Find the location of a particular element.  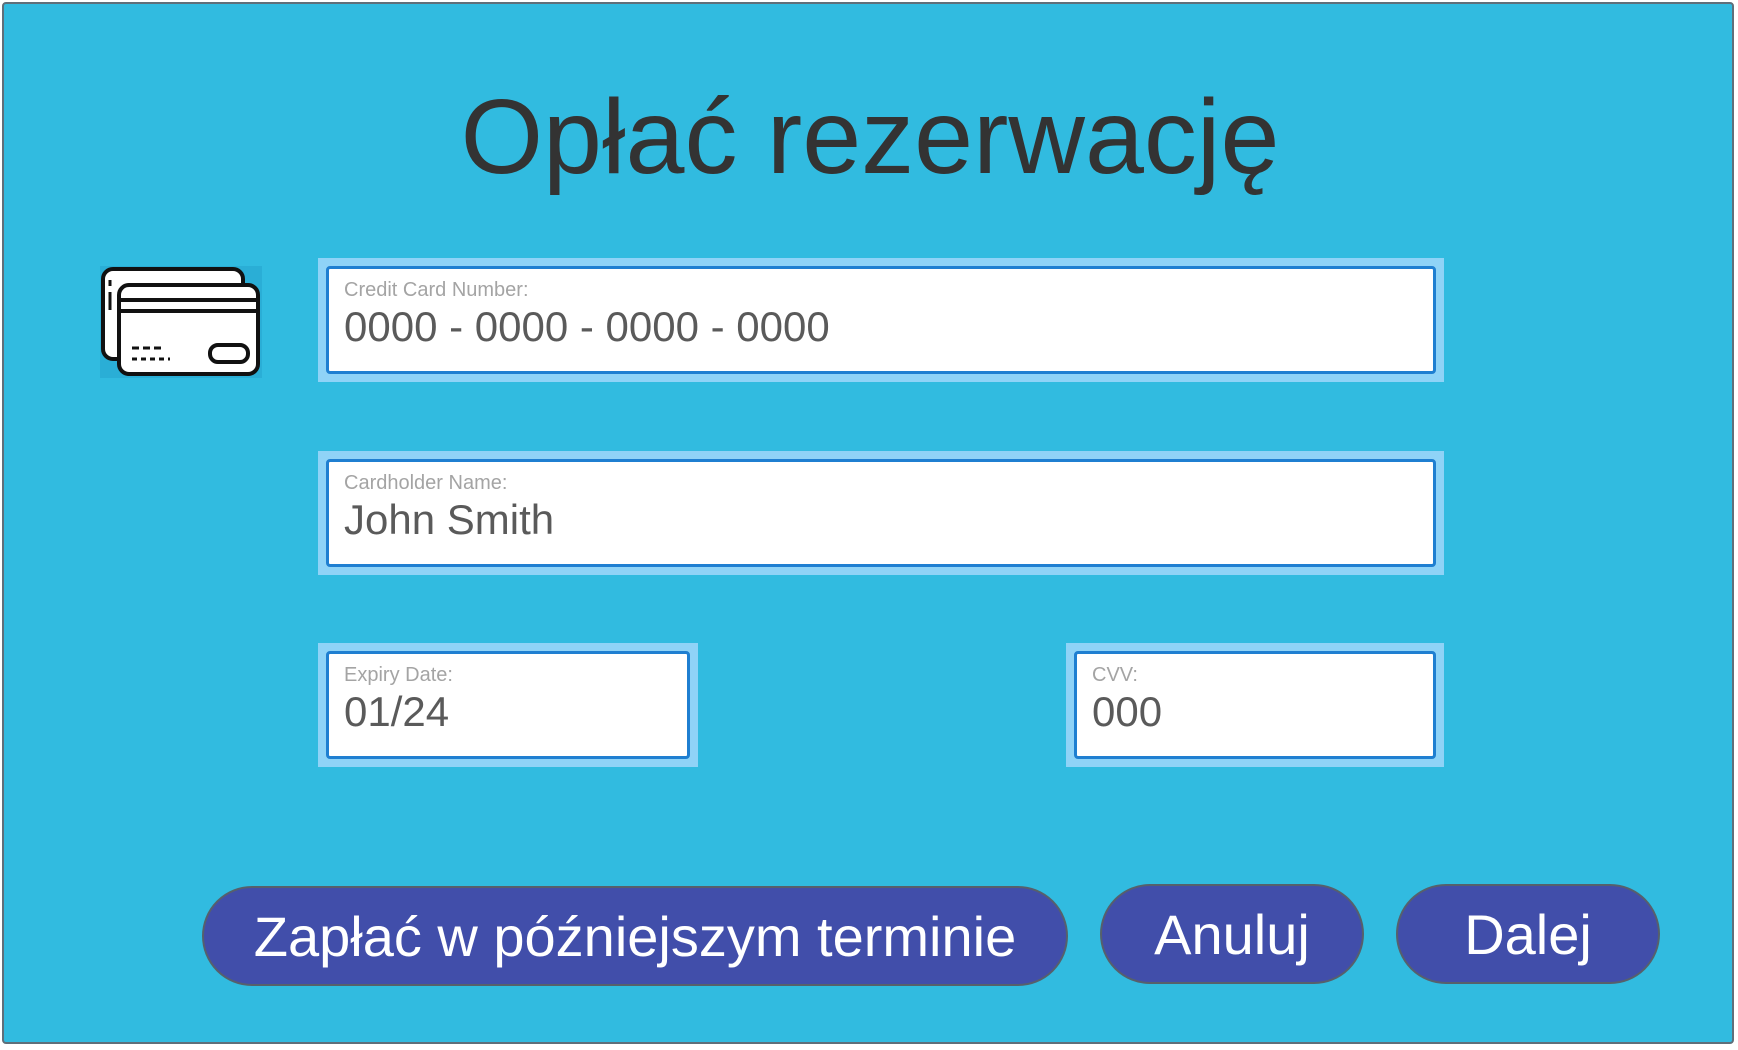

cardholder-name-label: Cardholder Name: is located at coordinates (426, 483).